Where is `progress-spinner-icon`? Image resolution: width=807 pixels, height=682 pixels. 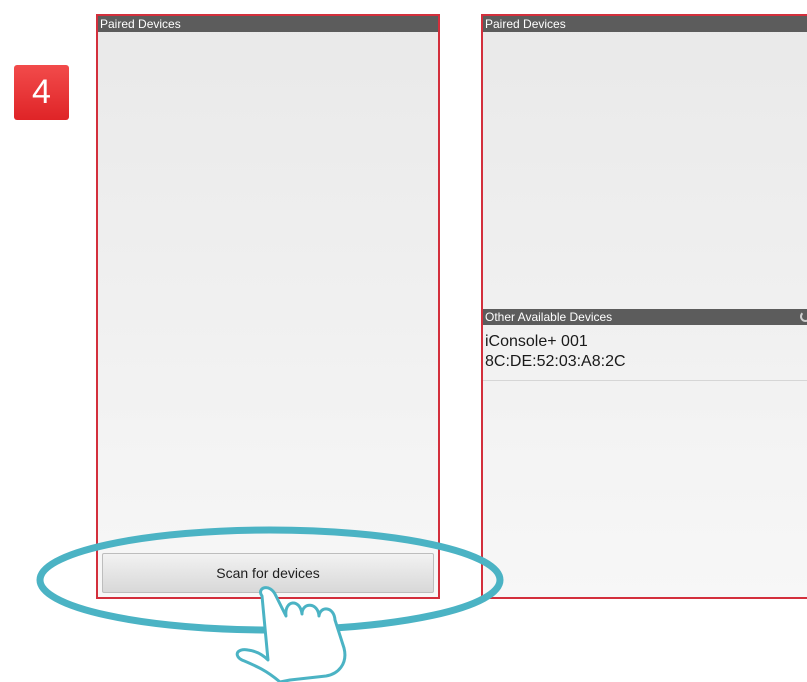 progress-spinner-icon is located at coordinates (803, 316).